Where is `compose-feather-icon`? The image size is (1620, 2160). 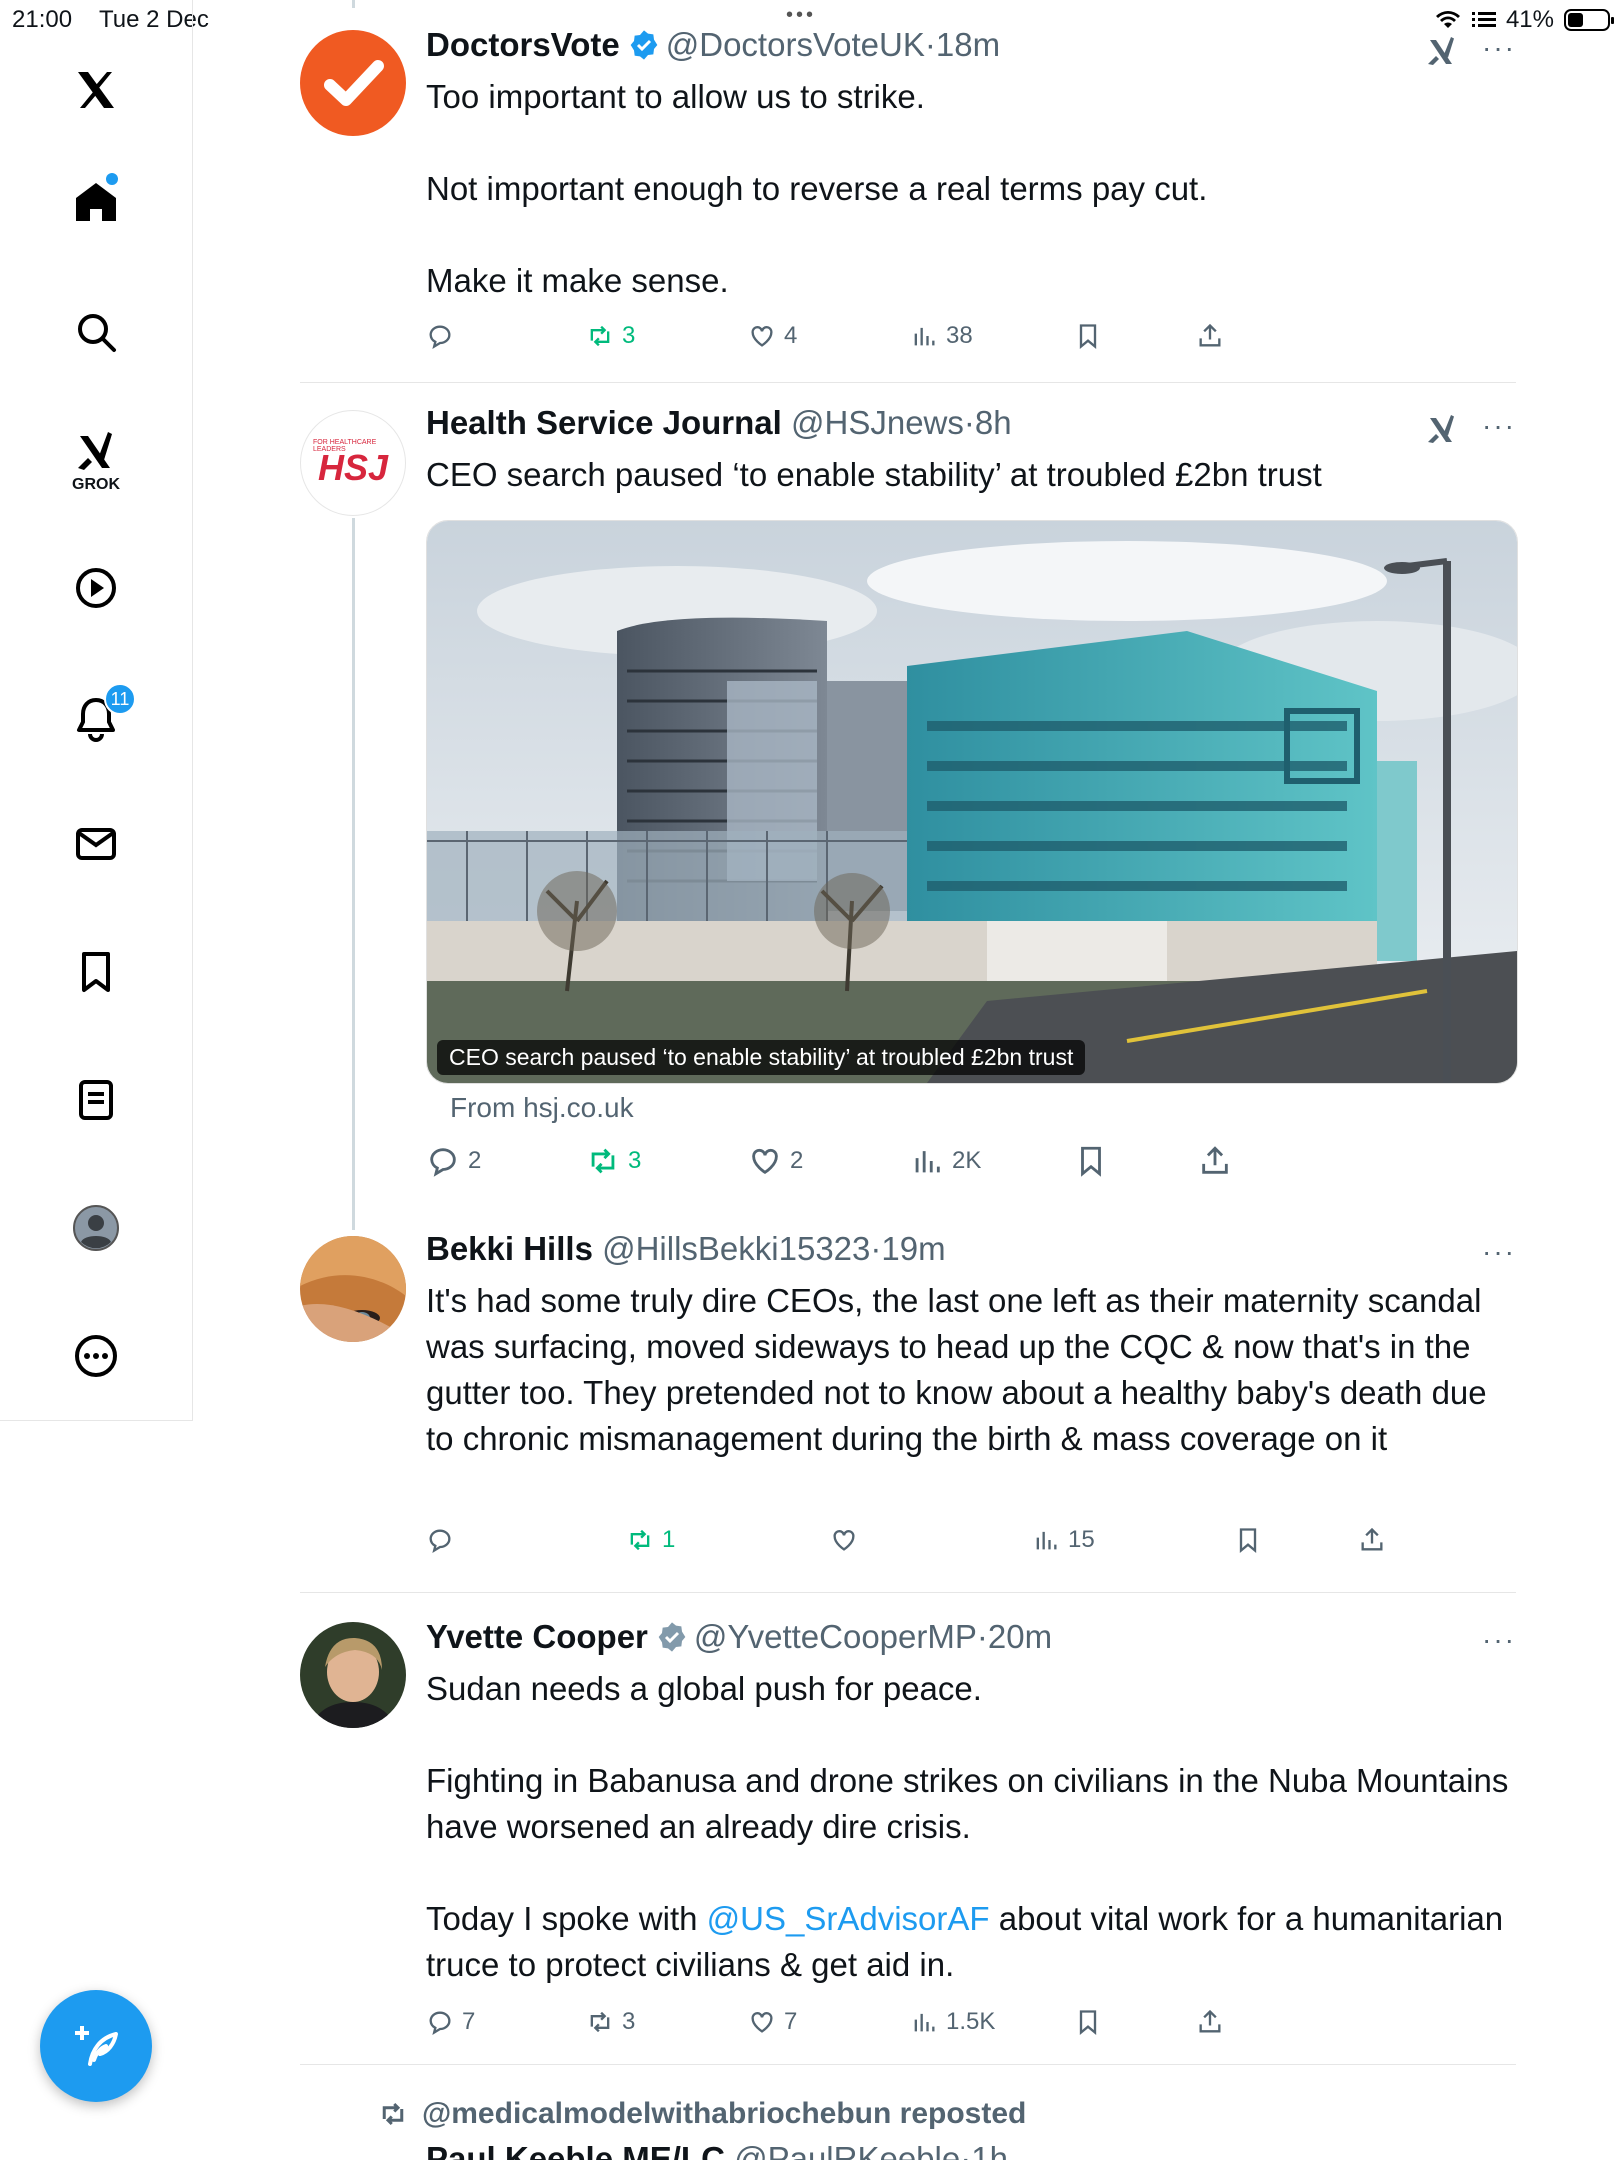 compose-feather-icon is located at coordinates (96, 2046).